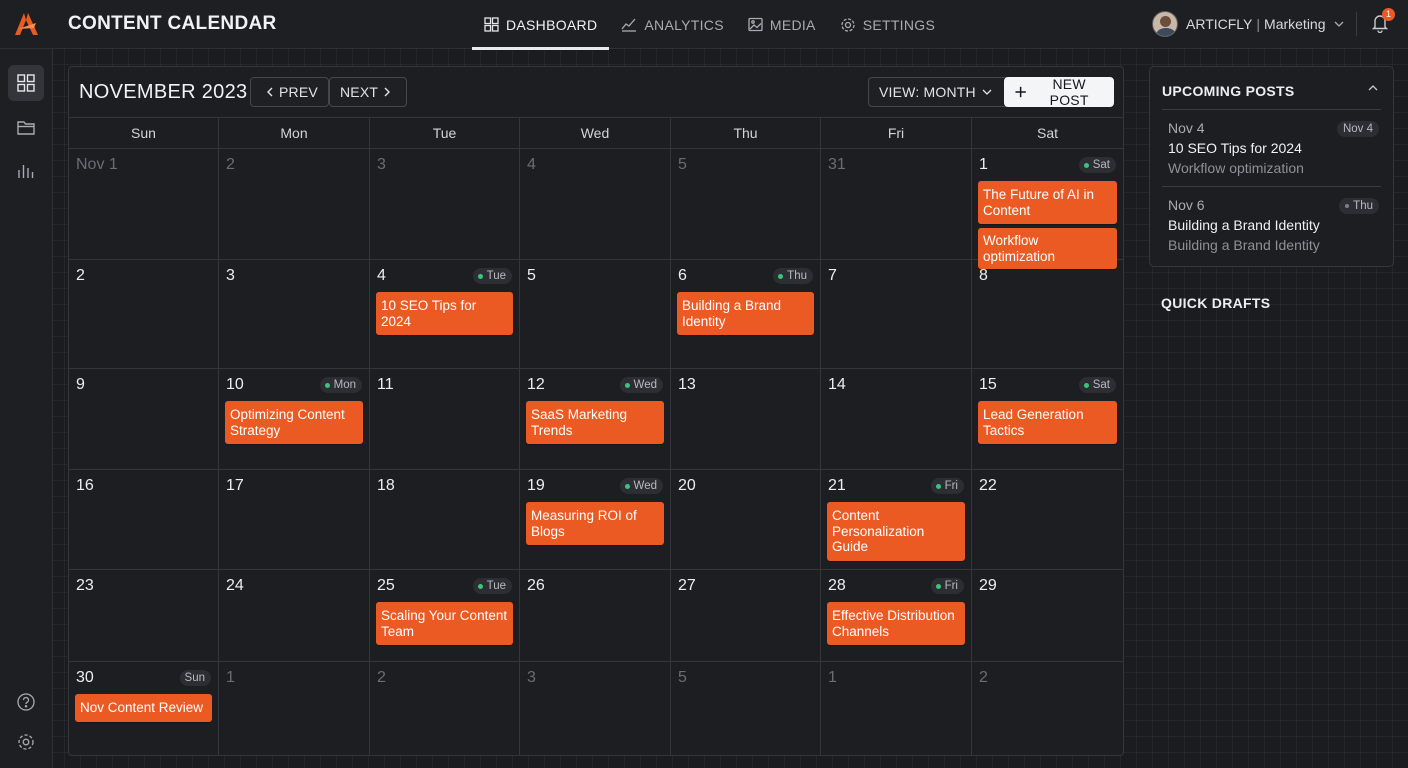  What do you see at coordinates (746, 615) in the screenshot?
I see `day-cell: 27` at bounding box center [746, 615].